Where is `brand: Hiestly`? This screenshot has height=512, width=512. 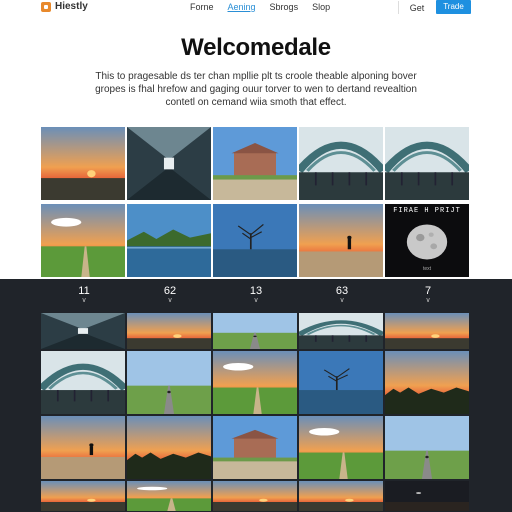 brand: Hiestly is located at coordinates (64, 6).